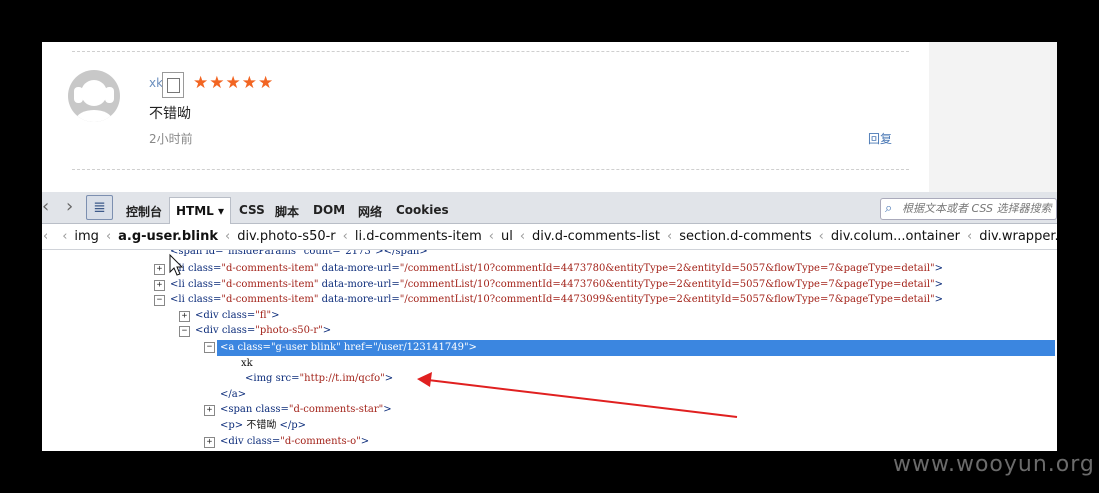 Image resolution: width=1099 pixels, height=493 pixels. What do you see at coordinates (424, 379) in the screenshot?
I see `arrow-head` at bounding box center [424, 379].